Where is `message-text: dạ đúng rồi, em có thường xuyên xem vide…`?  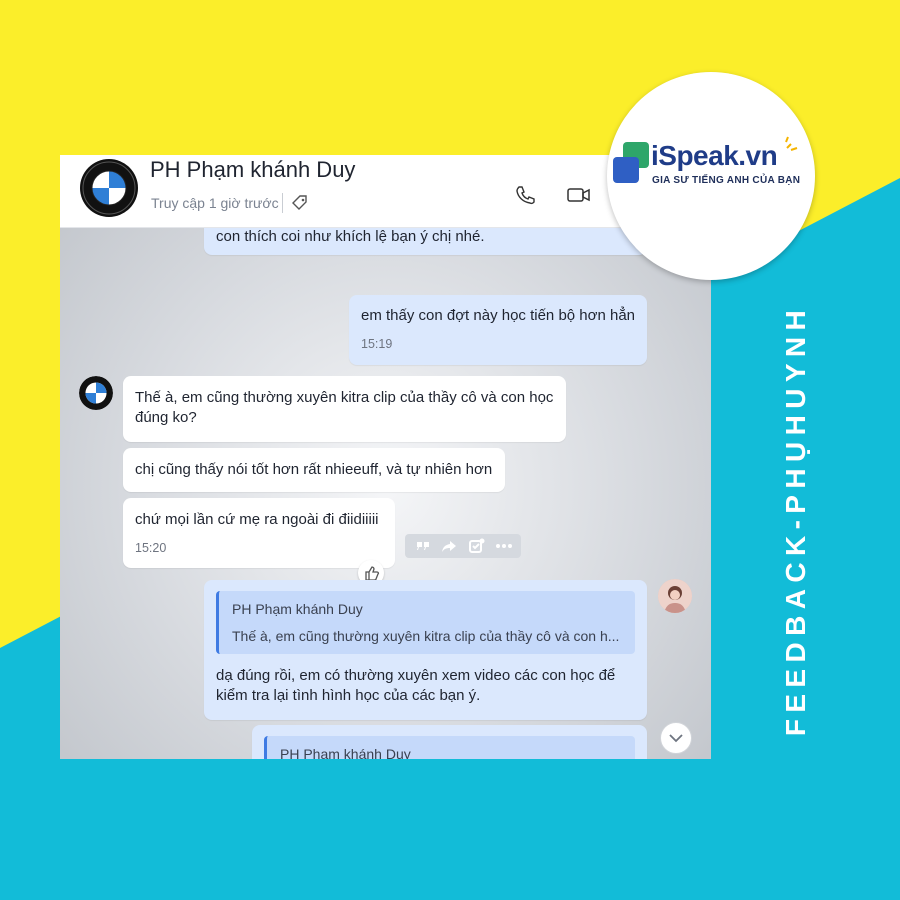
message-text: dạ đúng rồi, em có thường xuyên xem vide… is located at coordinates (416, 685).